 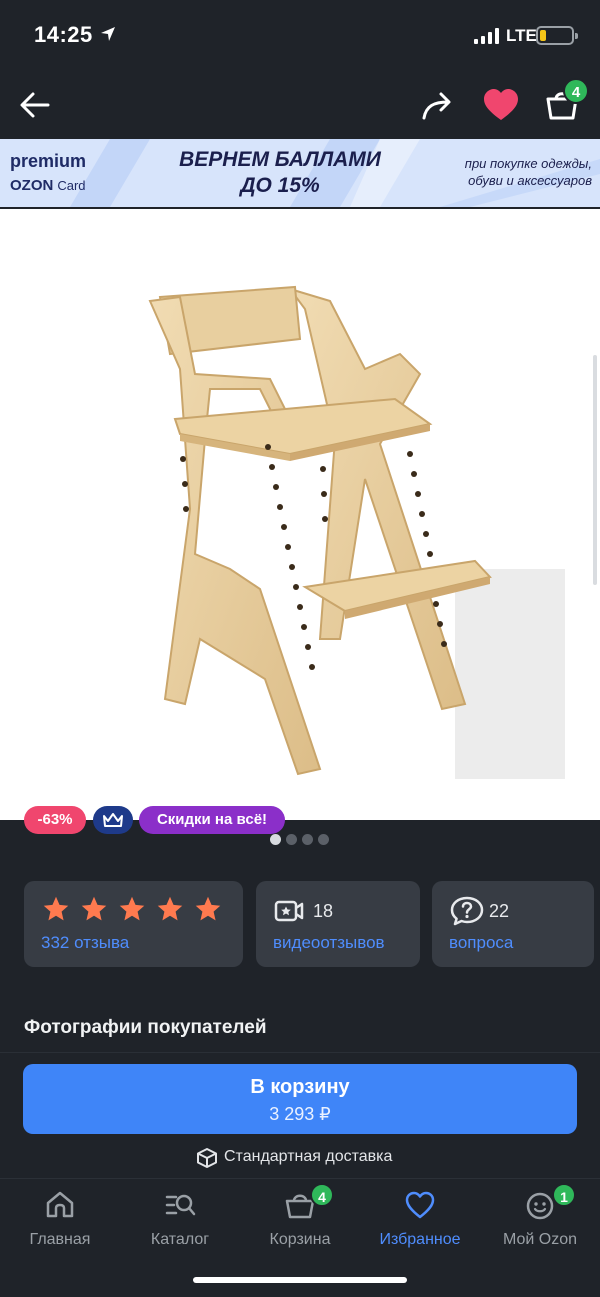 What do you see at coordinates (289, 911) in the screenshot?
I see `video-review-icon` at bounding box center [289, 911].